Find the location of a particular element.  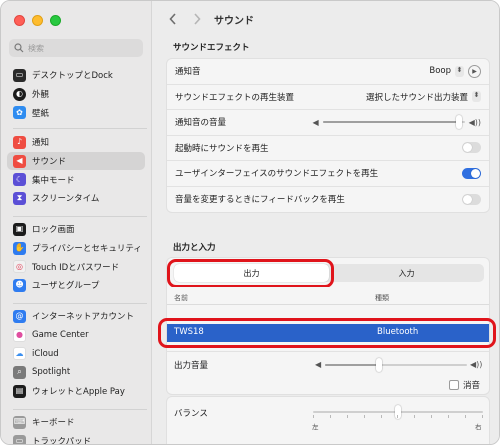

search-input is located at coordinates (78, 48).